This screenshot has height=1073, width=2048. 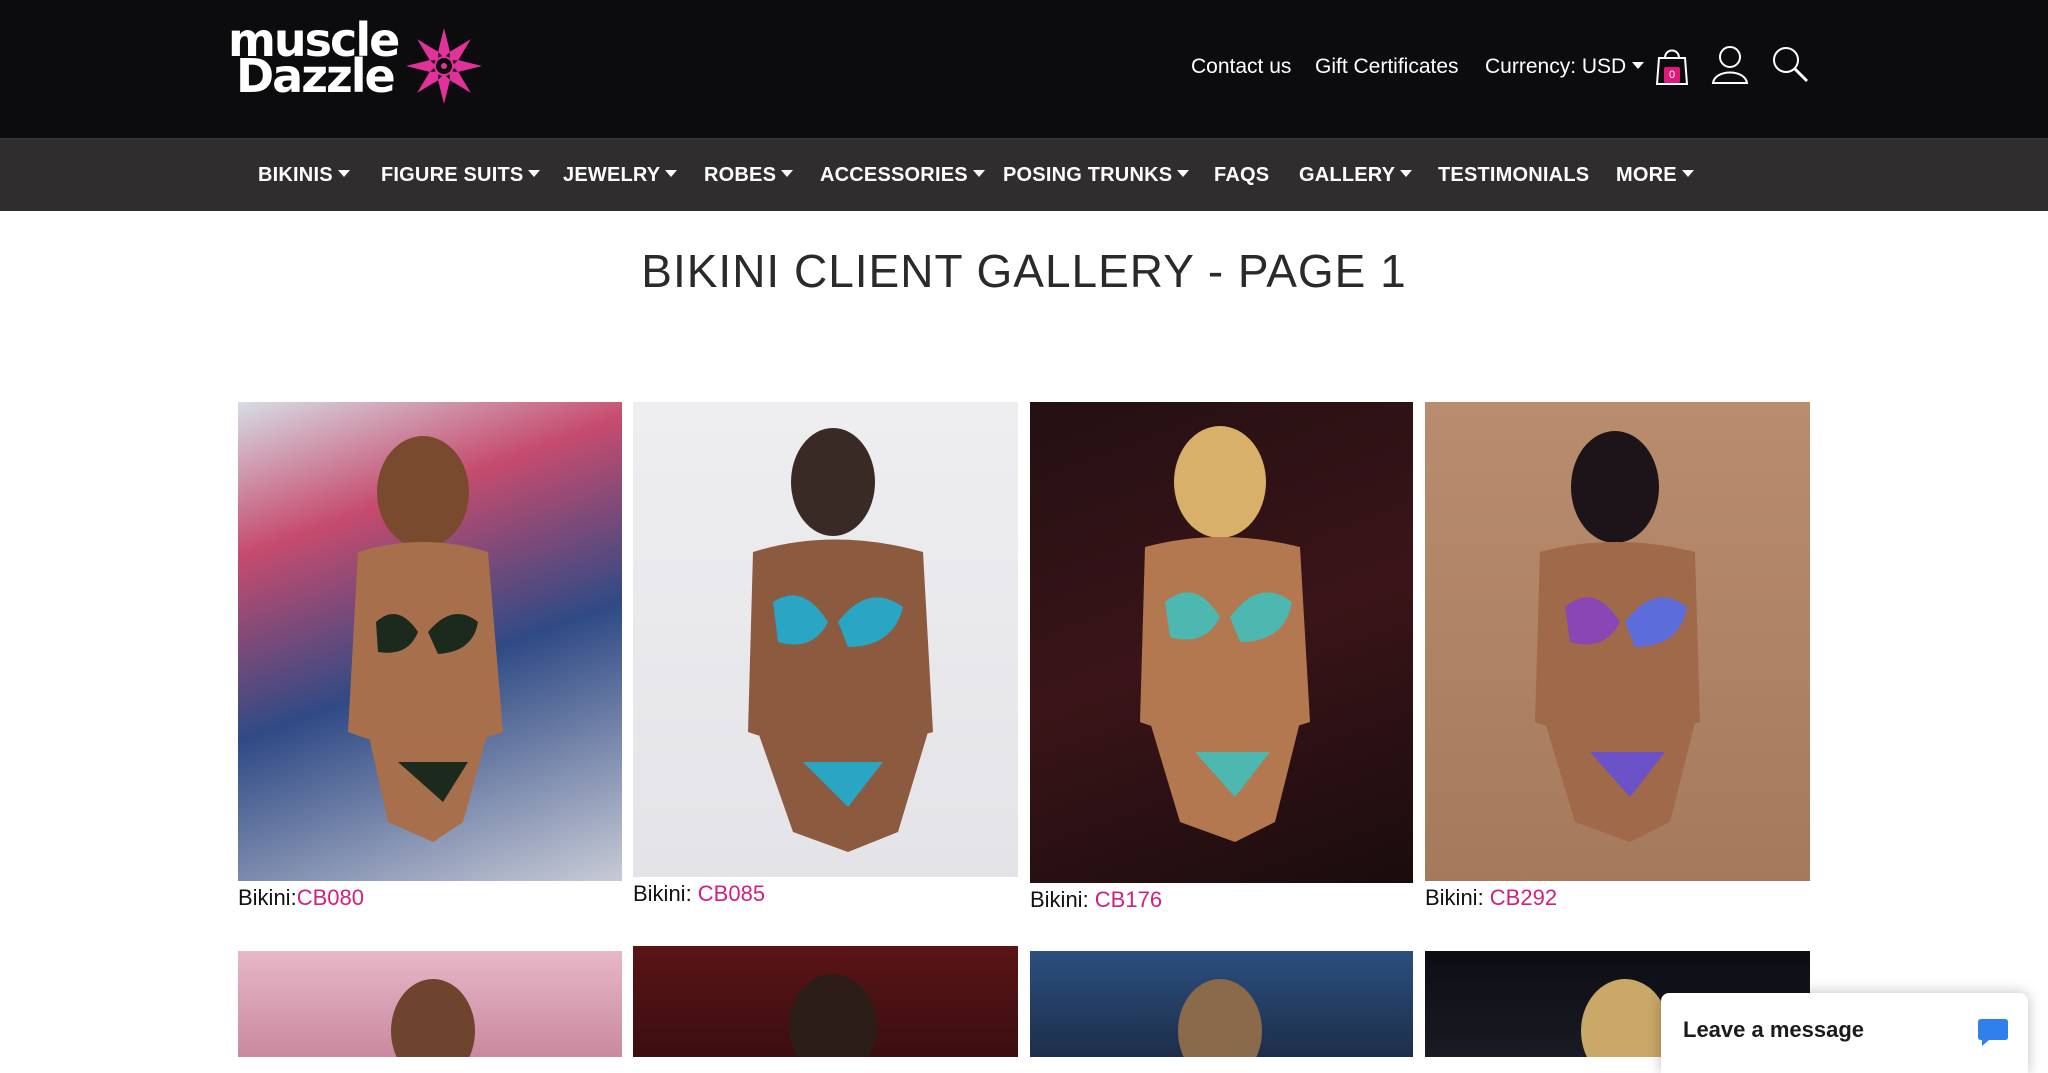 I want to click on gallery-photo-cb080, so click(x=430, y=641).